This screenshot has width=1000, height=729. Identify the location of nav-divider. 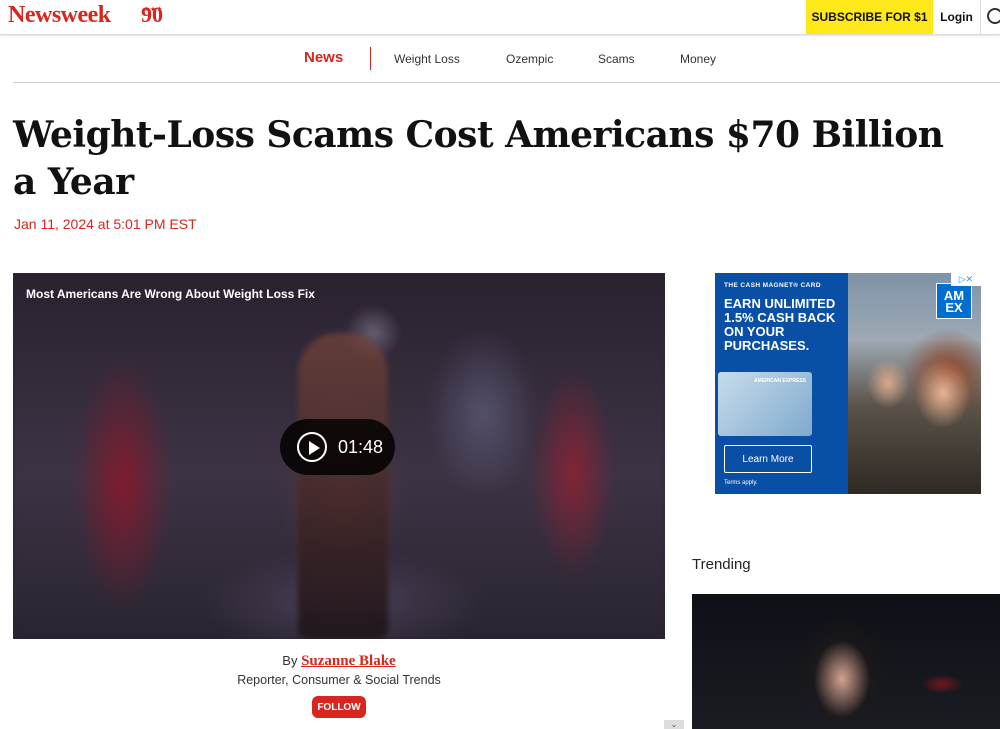
(370, 58).